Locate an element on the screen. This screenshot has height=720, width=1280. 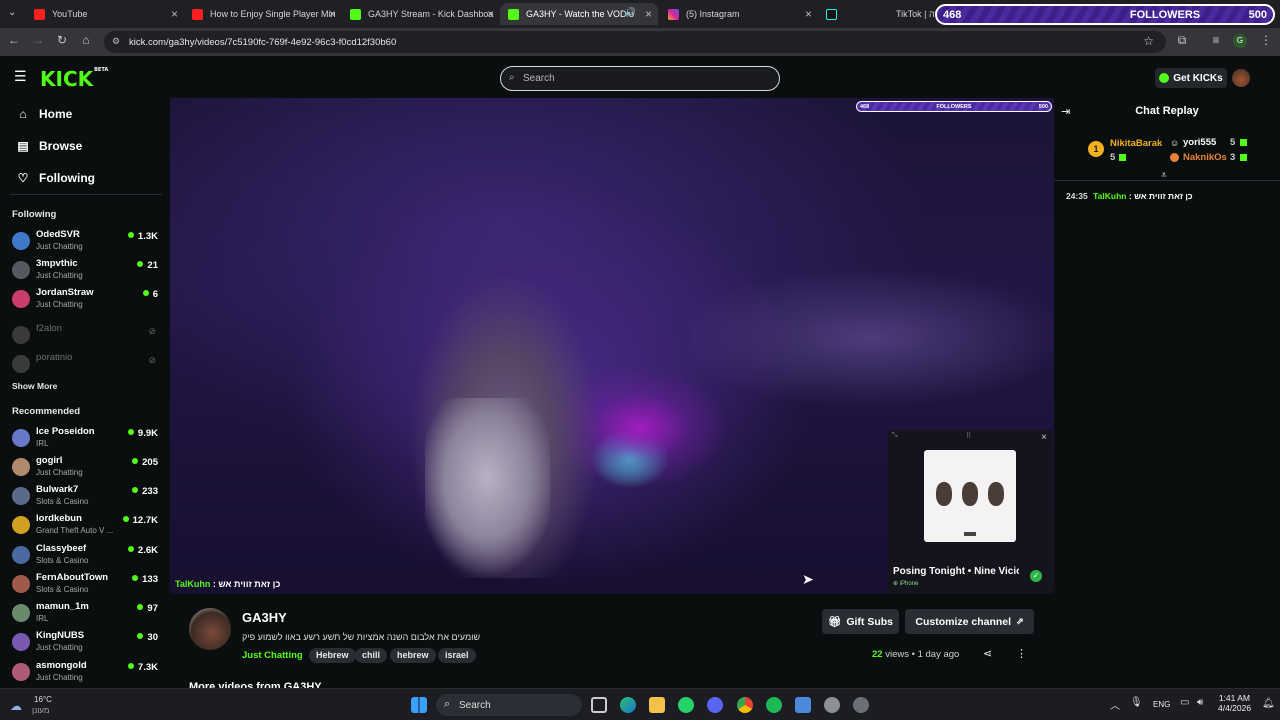
microphone-icon: 🎙︎ is located at coordinates (1136, 702).